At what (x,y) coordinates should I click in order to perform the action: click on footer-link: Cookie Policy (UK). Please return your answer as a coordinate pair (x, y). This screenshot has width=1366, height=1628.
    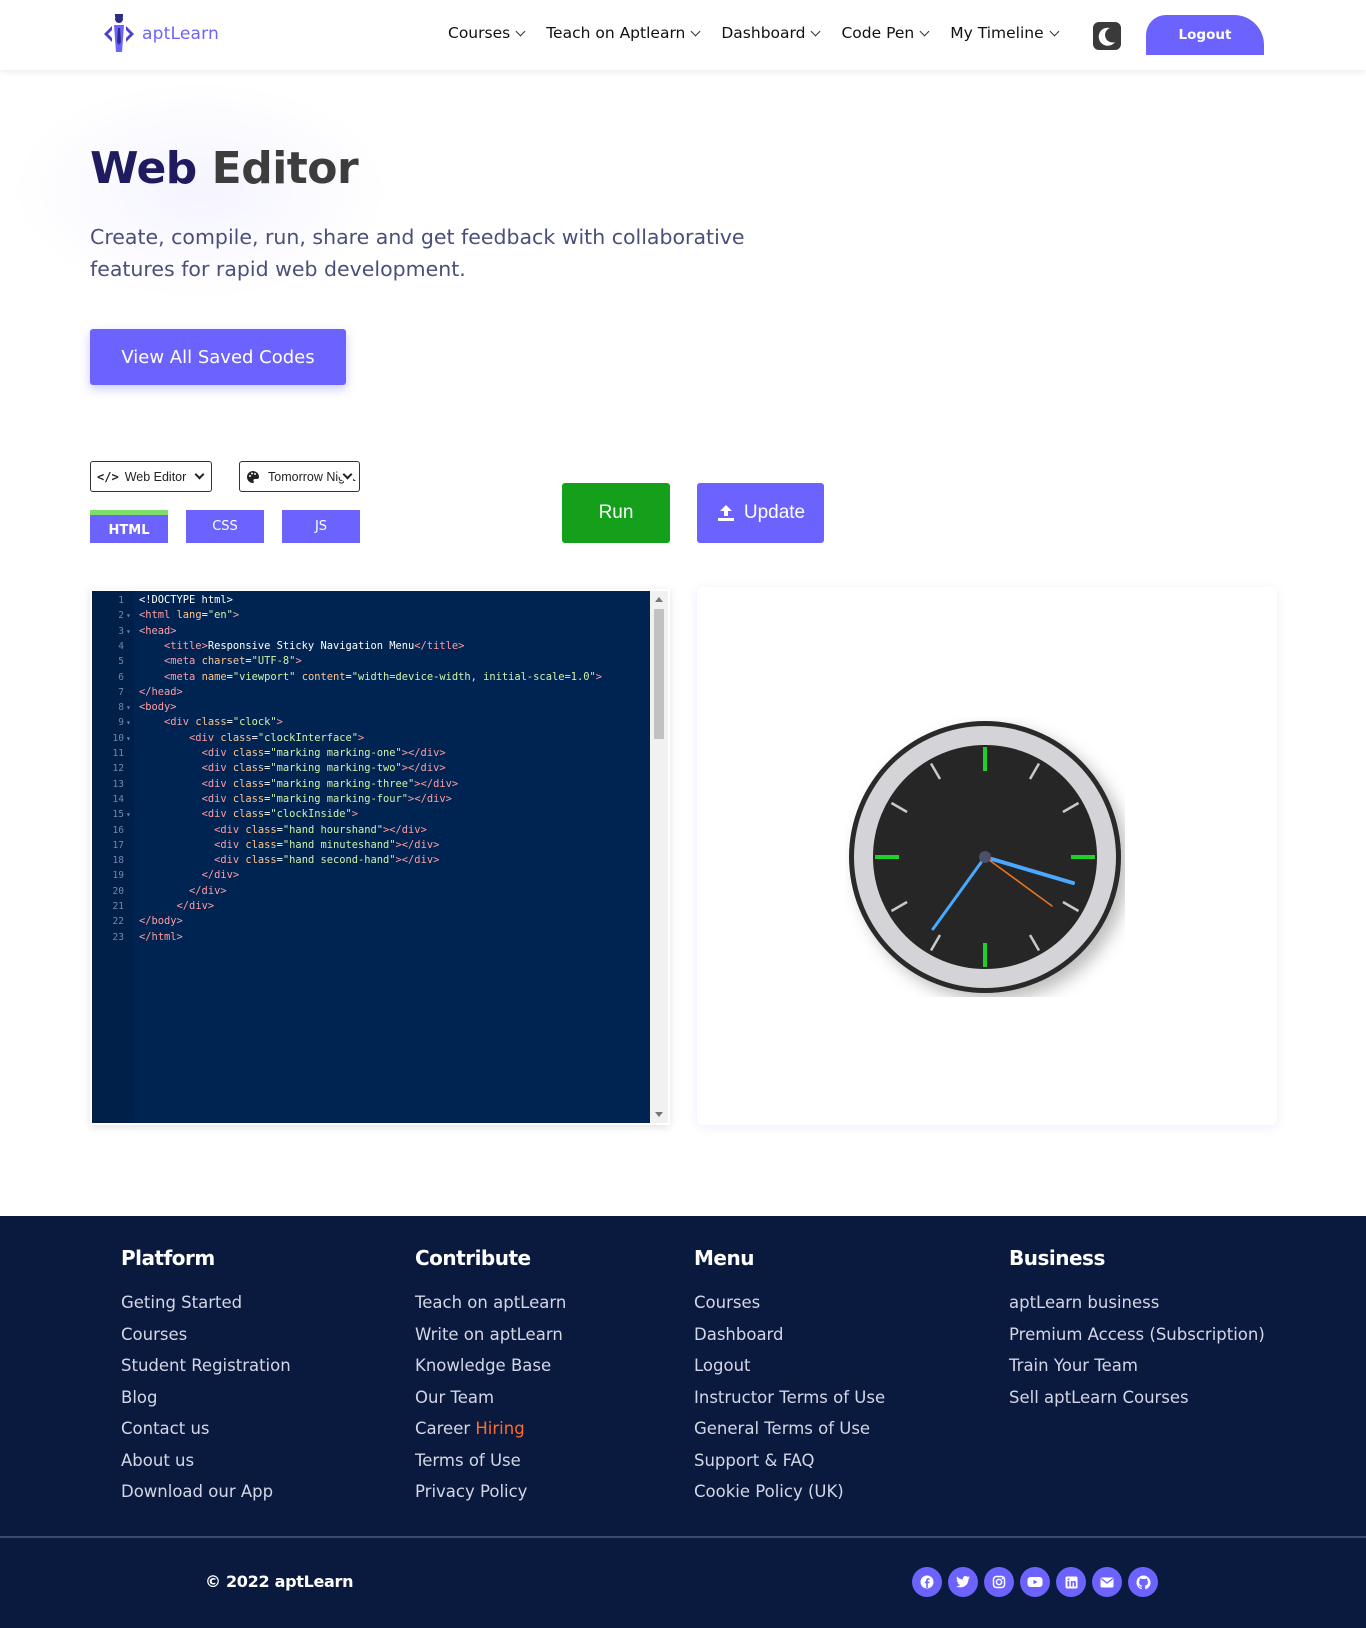
    Looking at the image, I should click on (789, 1497).